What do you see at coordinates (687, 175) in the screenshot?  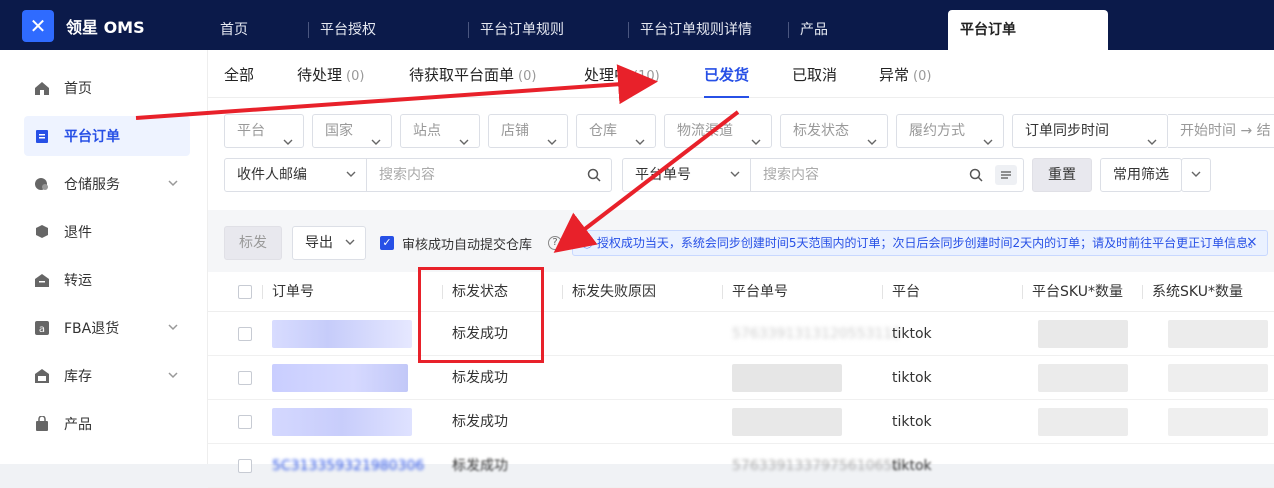 I see `order-no-select: 平台单号` at bounding box center [687, 175].